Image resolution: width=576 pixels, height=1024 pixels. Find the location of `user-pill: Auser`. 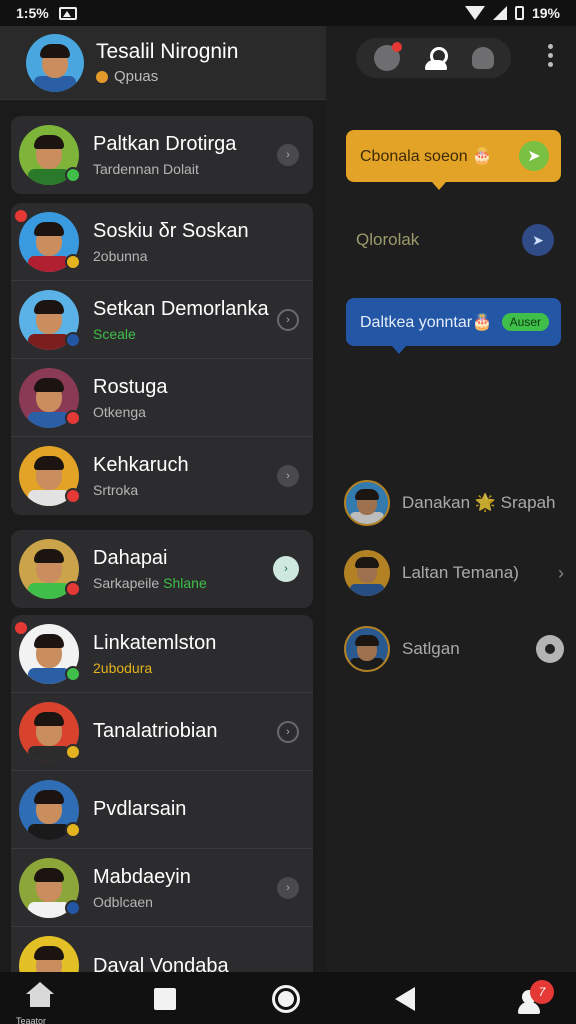

user-pill: Auser is located at coordinates (525, 322).